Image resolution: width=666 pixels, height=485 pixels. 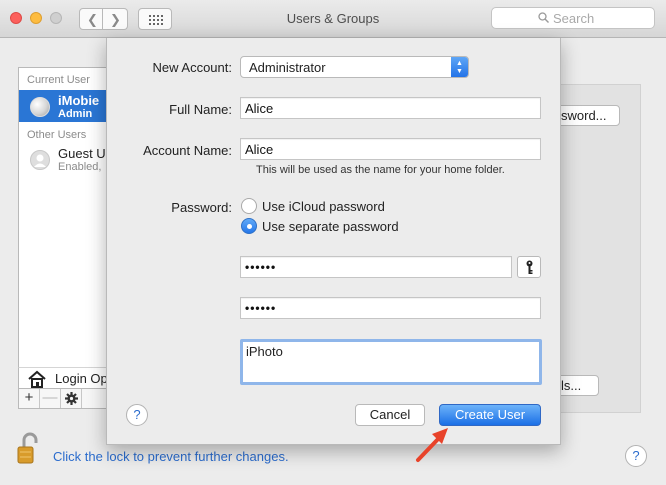 I want to click on search-field: Search, so click(x=573, y=18).